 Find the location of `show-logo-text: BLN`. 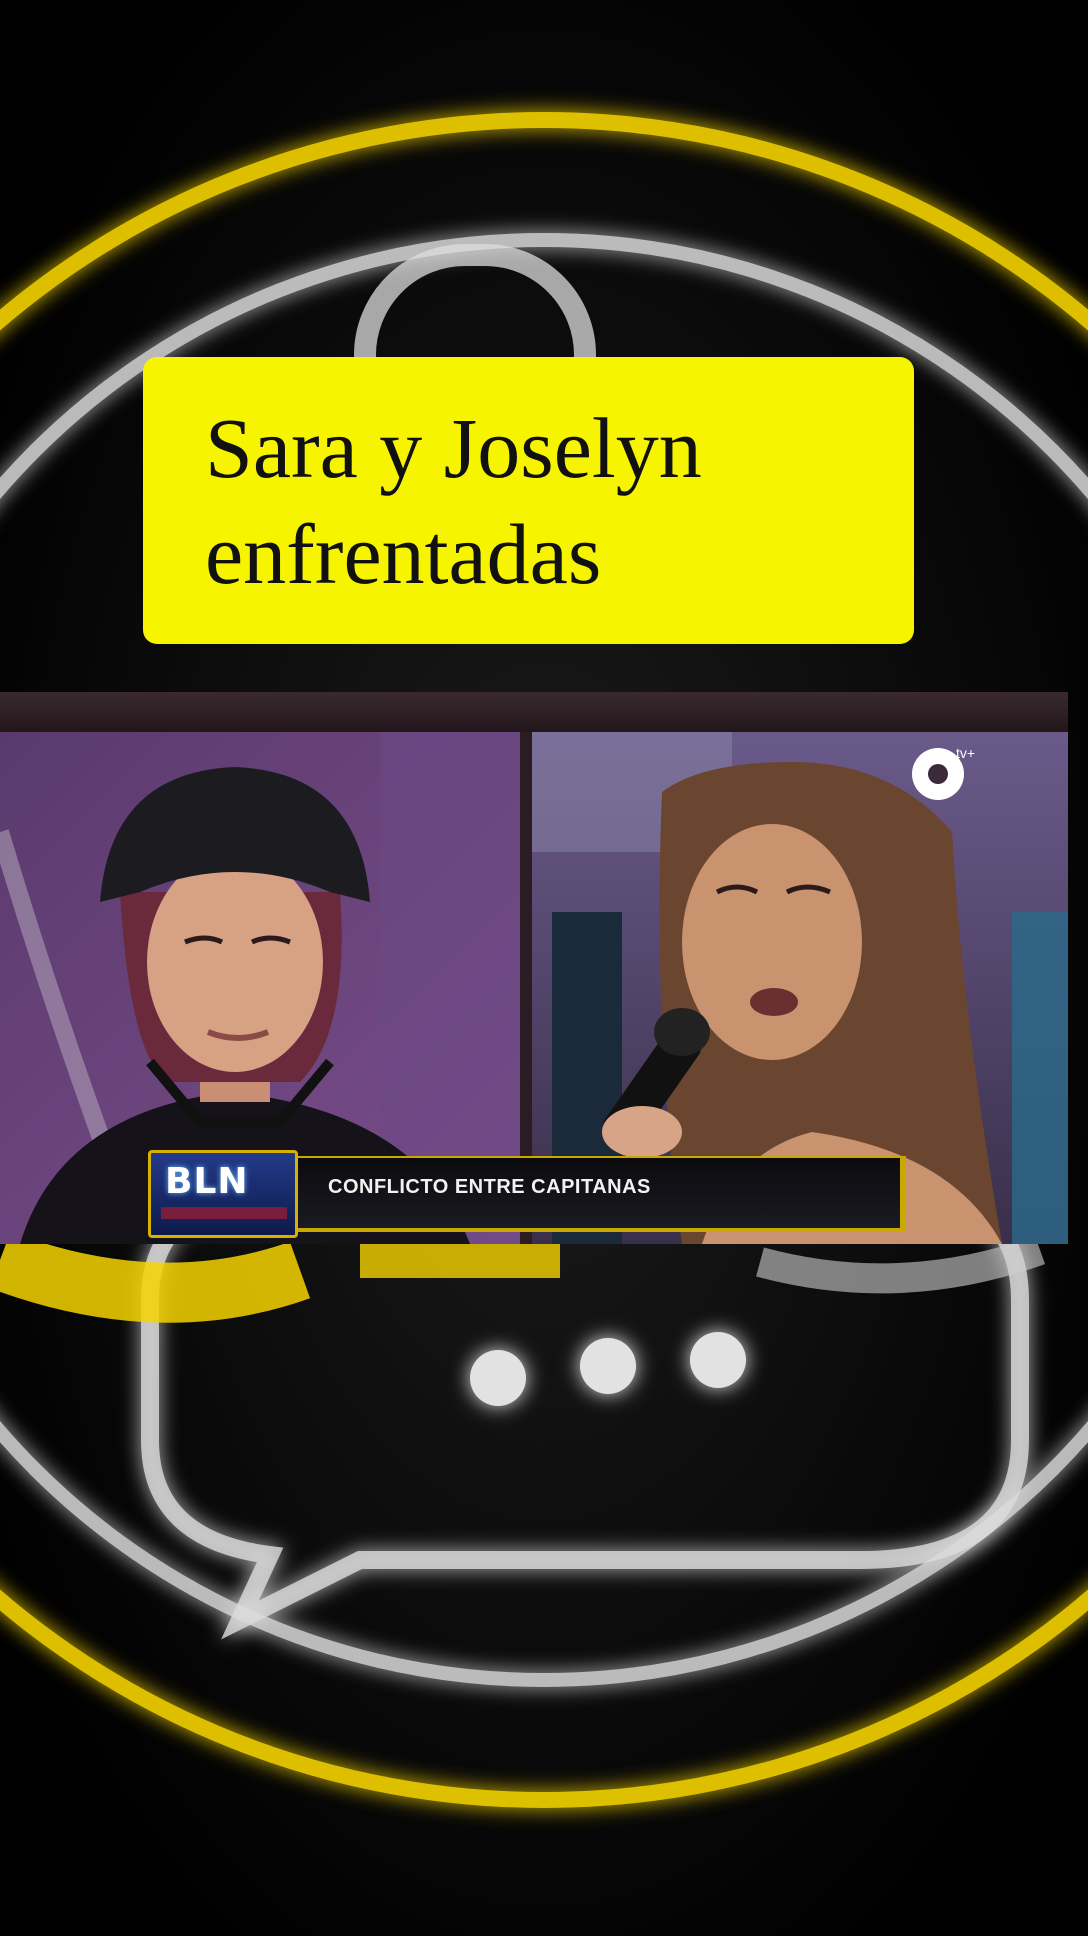

show-logo-text: BLN is located at coordinates (207, 1181).